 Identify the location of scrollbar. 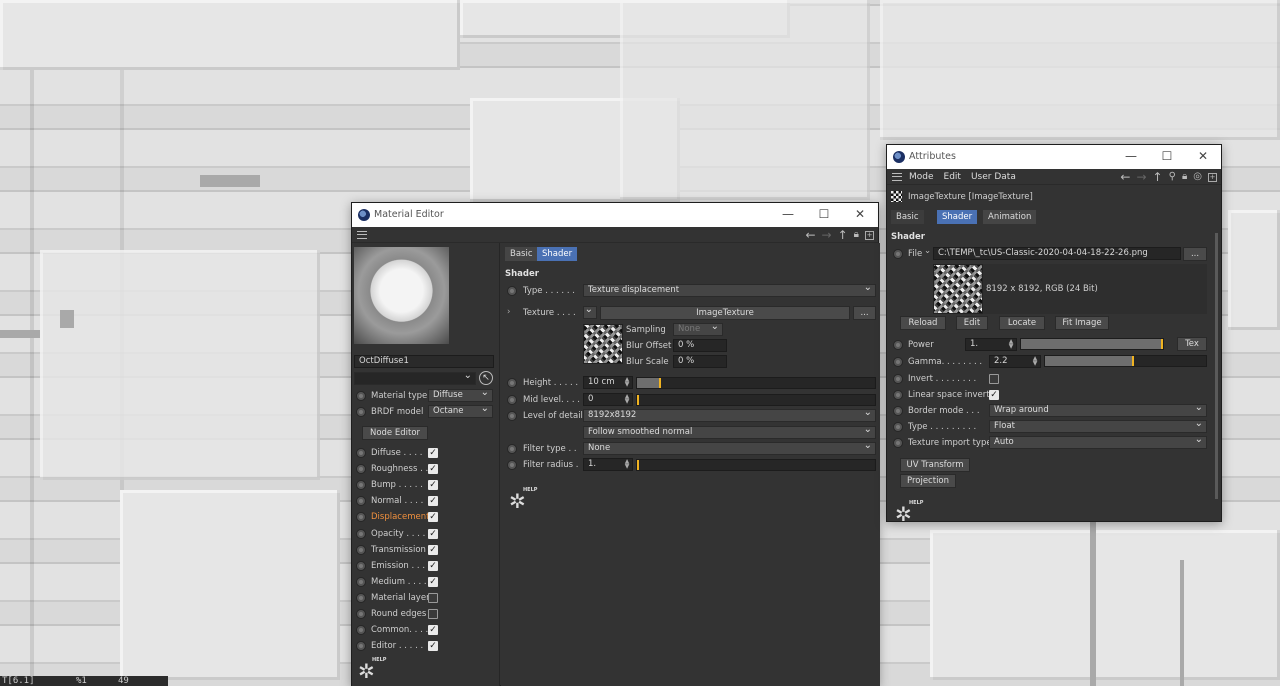
(1216, 366).